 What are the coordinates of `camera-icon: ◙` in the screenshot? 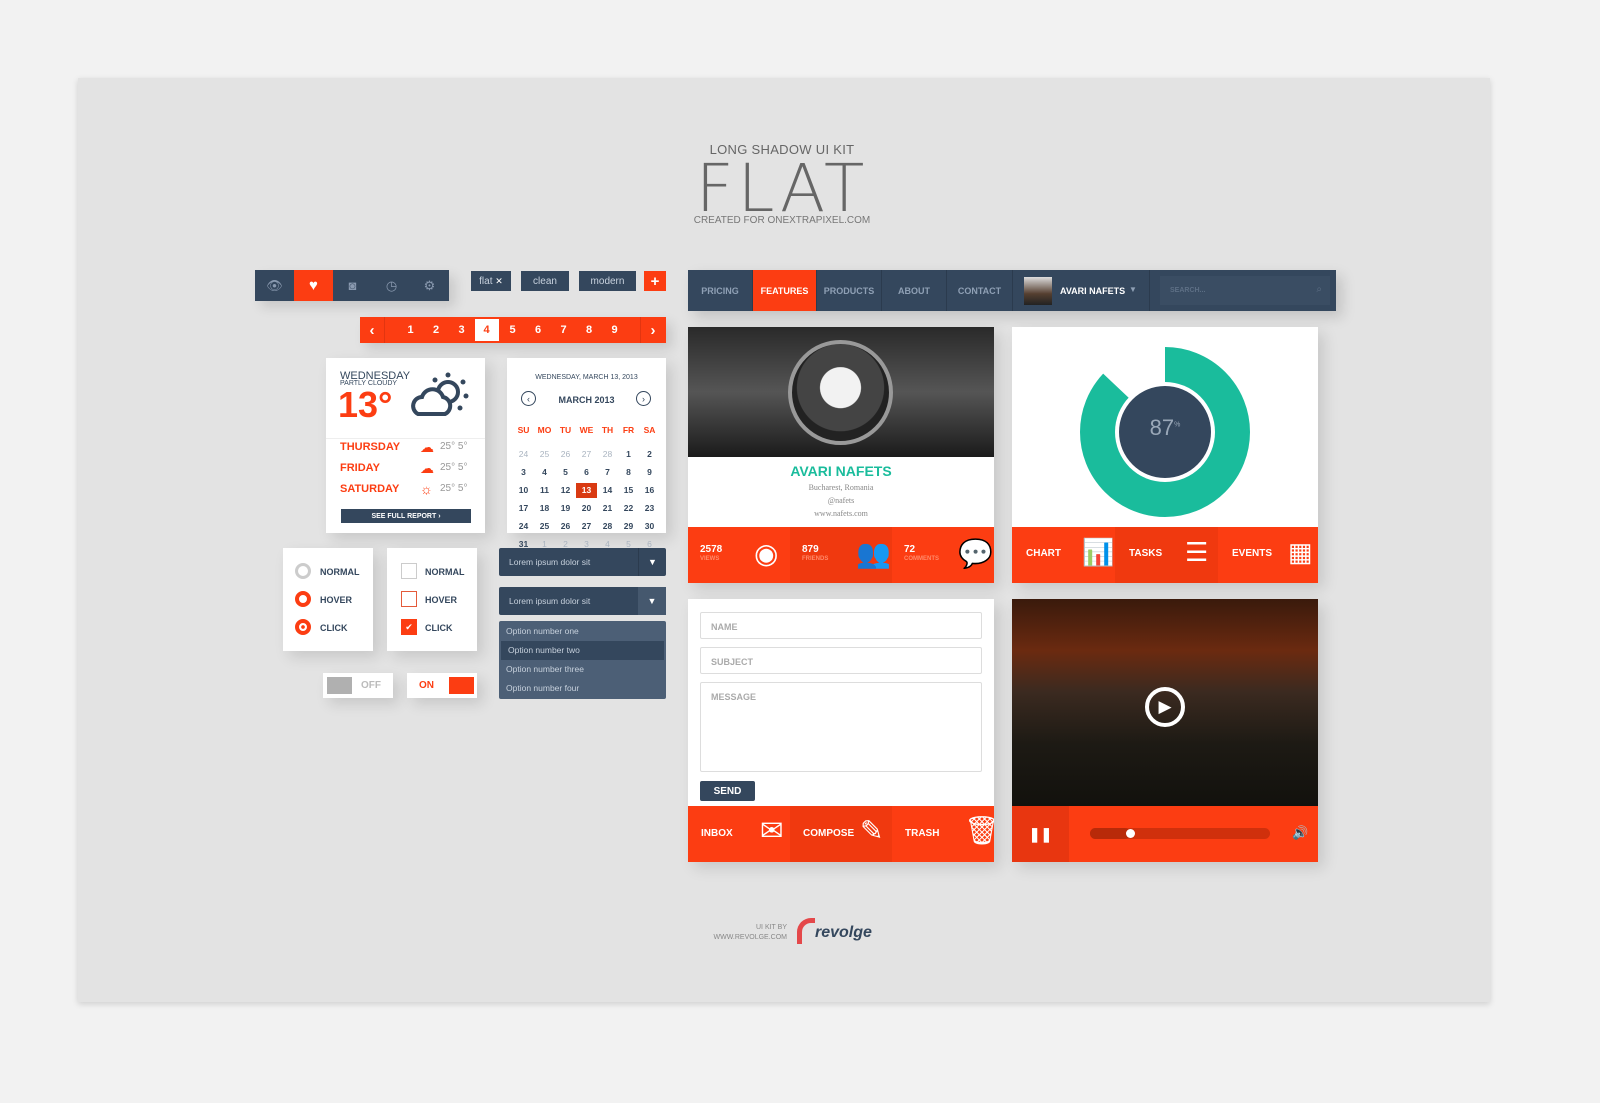 It's located at (352, 285).